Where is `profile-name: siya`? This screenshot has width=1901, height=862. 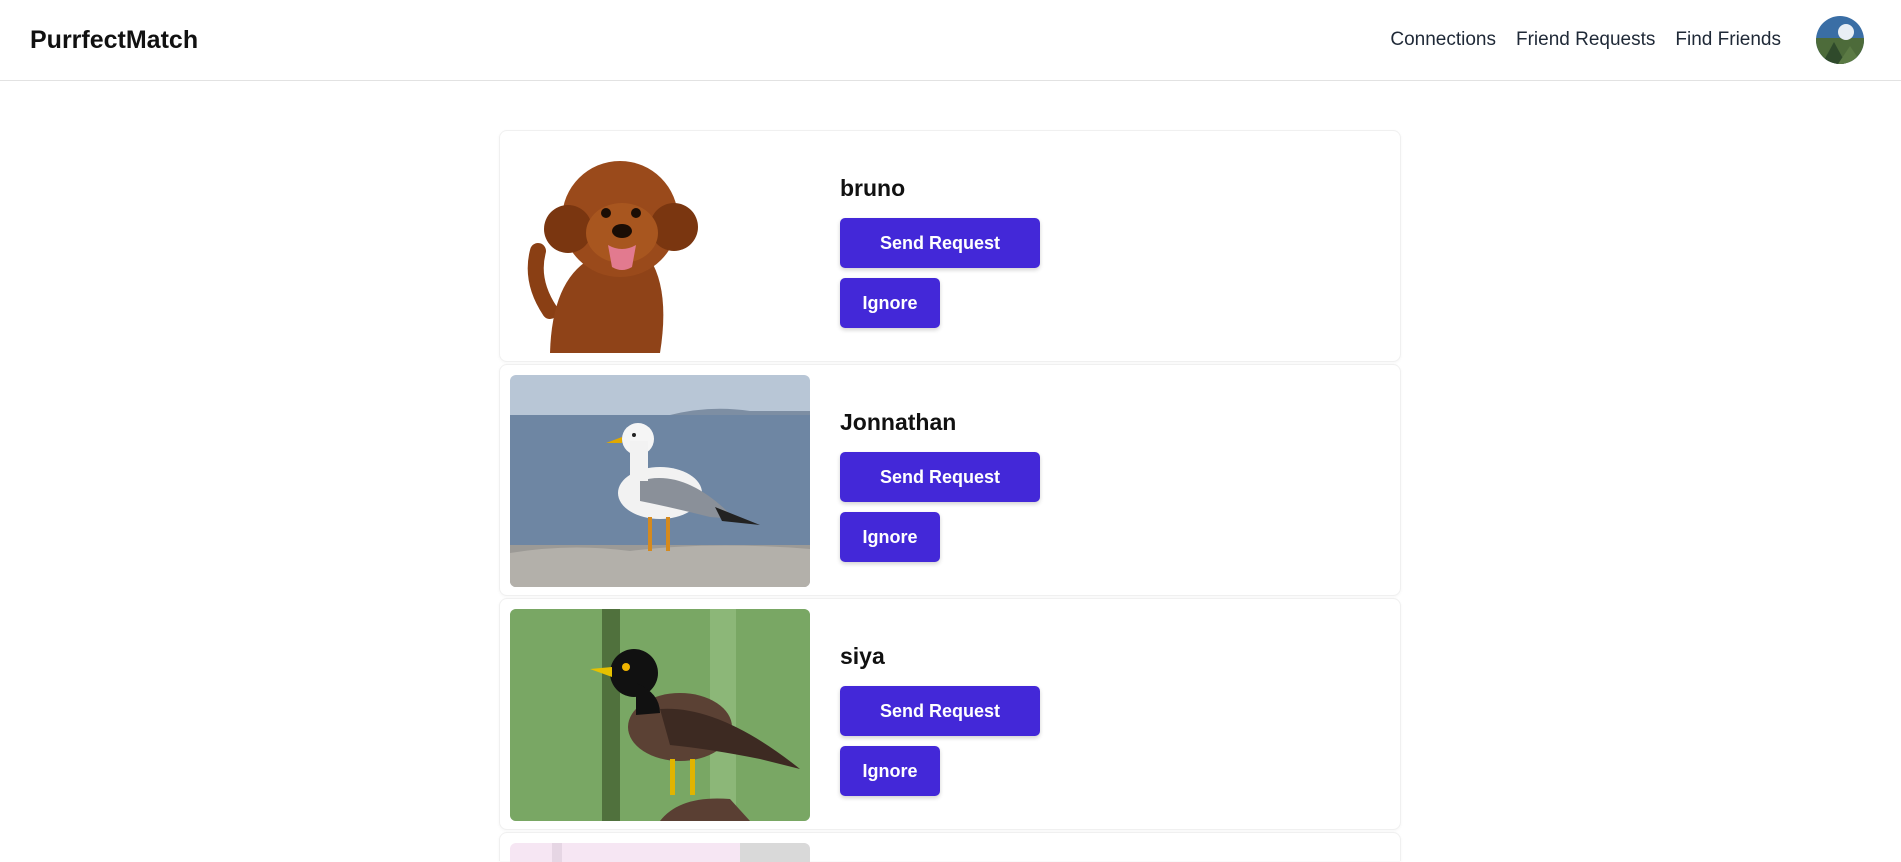 profile-name: siya is located at coordinates (862, 656).